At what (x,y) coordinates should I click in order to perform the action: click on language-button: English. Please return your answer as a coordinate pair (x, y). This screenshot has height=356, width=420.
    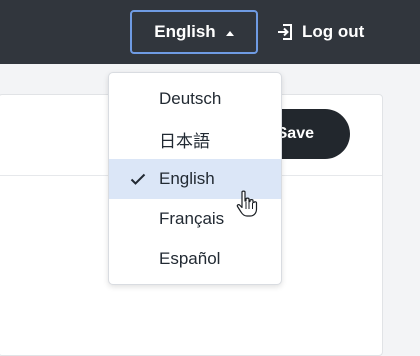
    Looking at the image, I should click on (194, 32).